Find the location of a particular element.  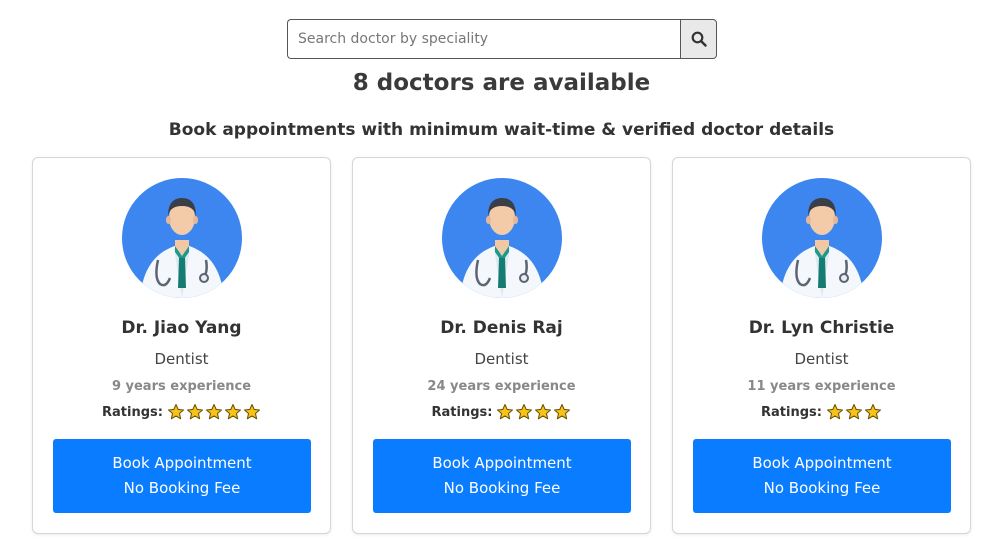

search-icon is located at coordinates (699, 39).